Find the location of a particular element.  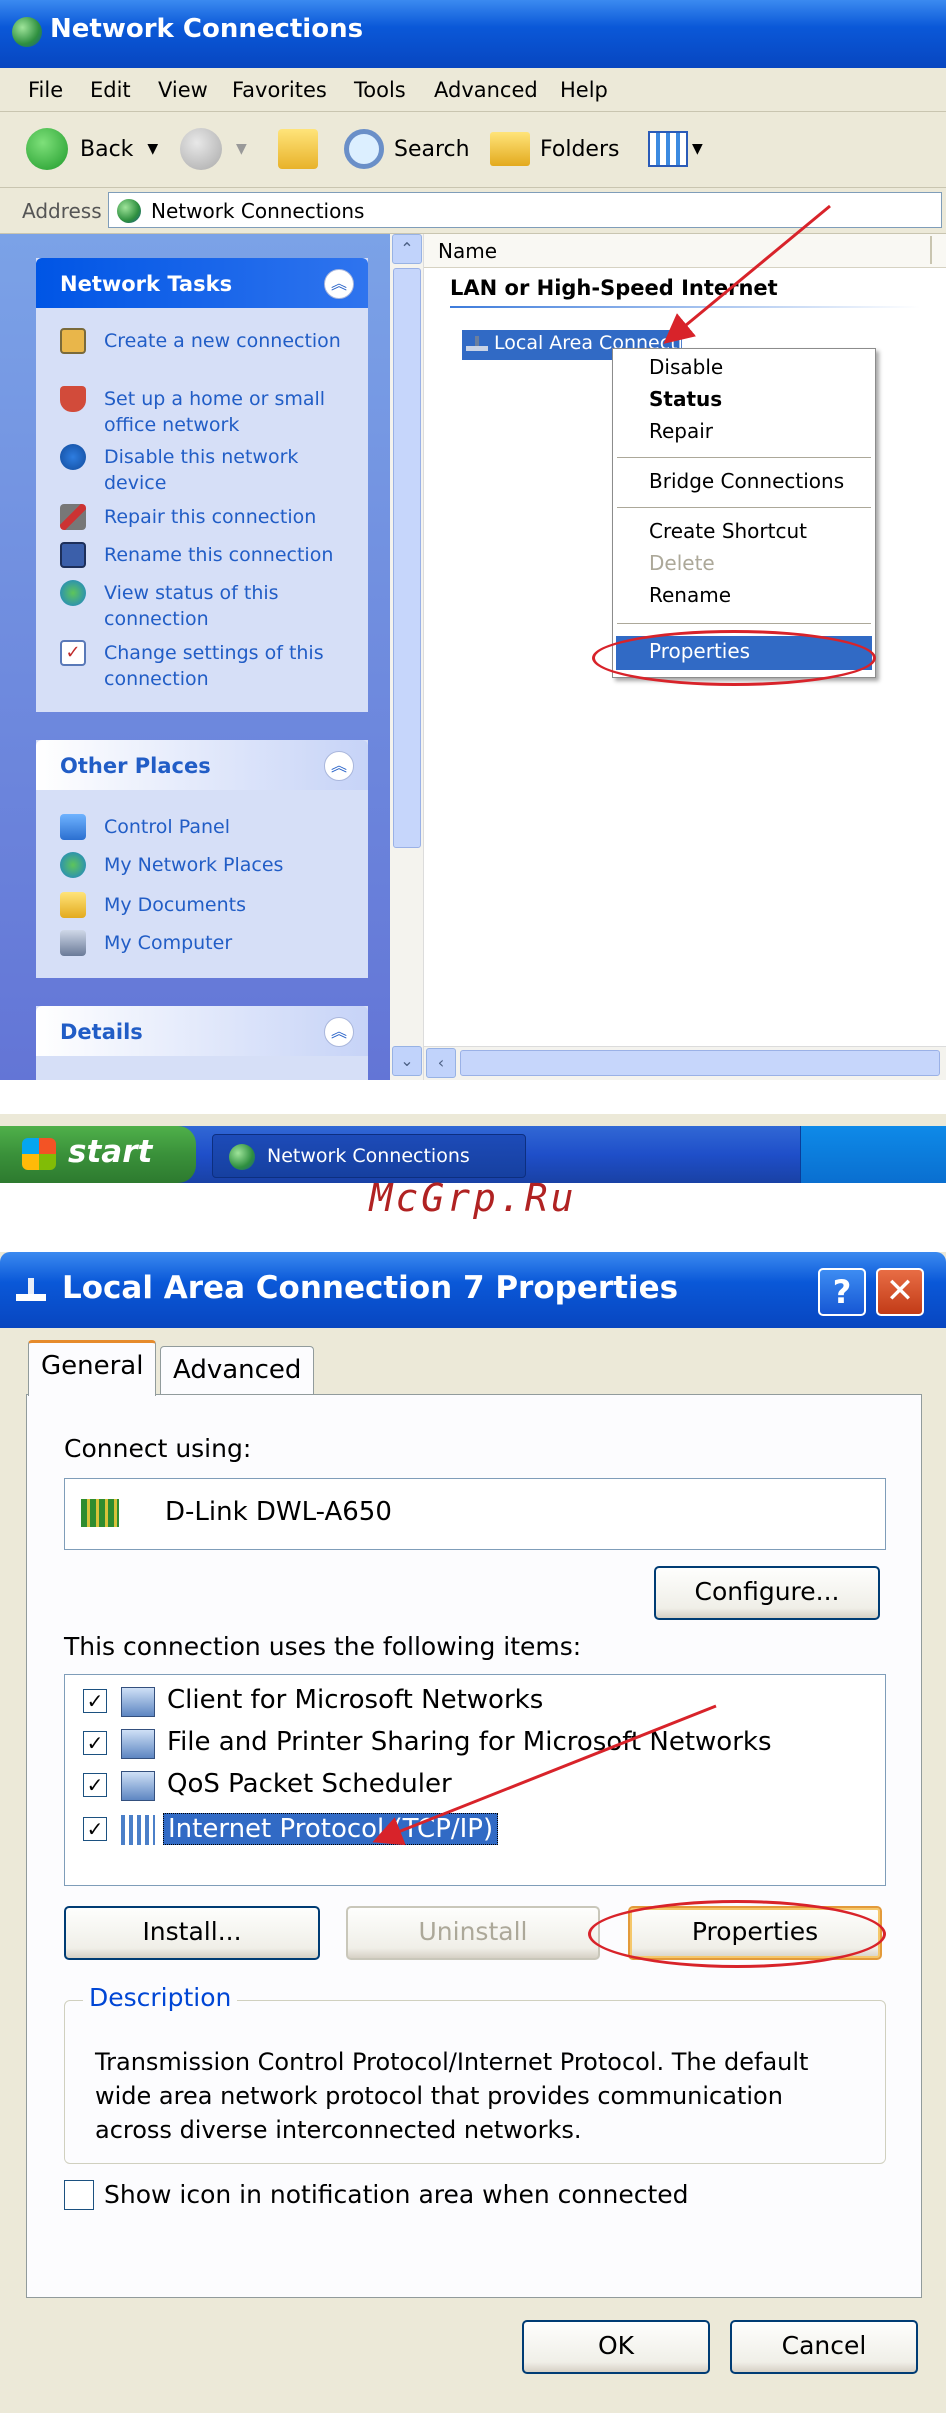

taskbar-network-connections: Network Connections is located at coordinates (369, 1156).